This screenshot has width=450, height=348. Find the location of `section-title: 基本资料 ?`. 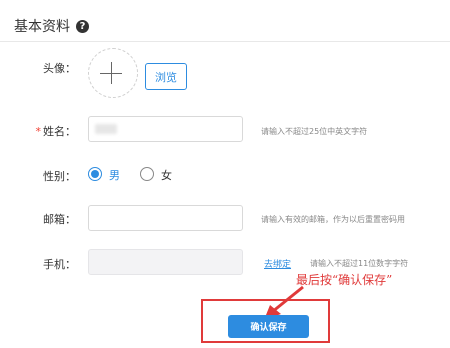

section-title: 基本资料 ? is located at coordinates (51, 26).